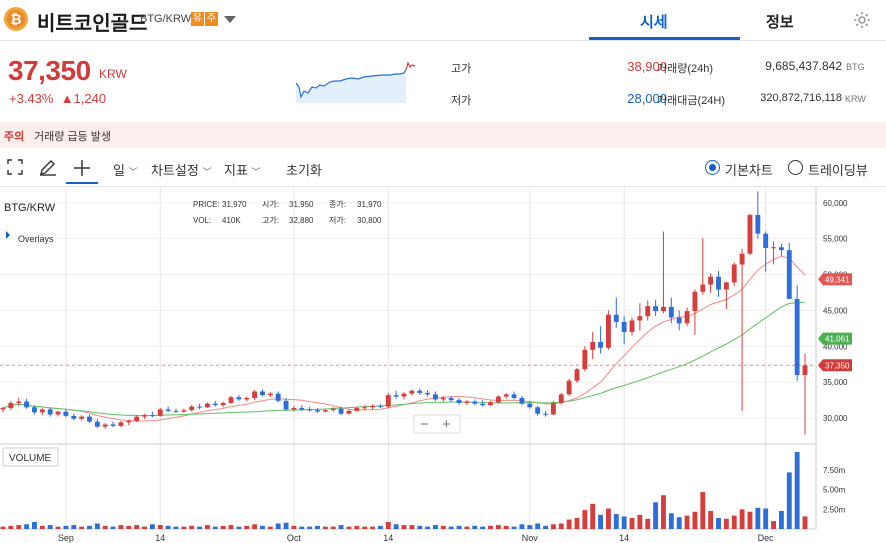 Image resolution: width=886 pixels, height=543 pixels. Describe the element at coordinates (712, 167) in the screenshot. I see `basic-chart-radio` at that location.